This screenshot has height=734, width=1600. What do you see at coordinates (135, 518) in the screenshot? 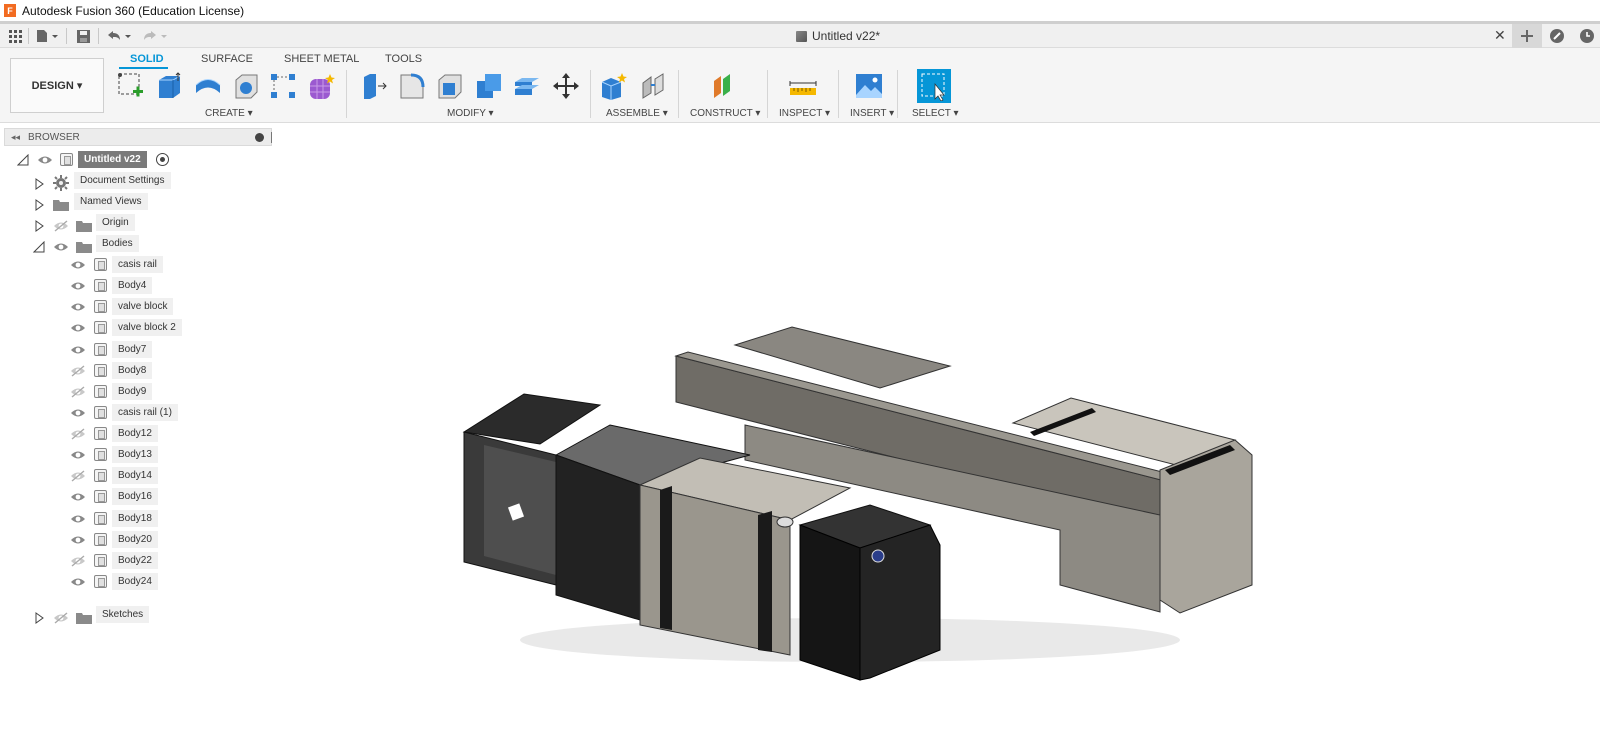
I see `browser-body-item: Body18` at bounding box center [135, 518].